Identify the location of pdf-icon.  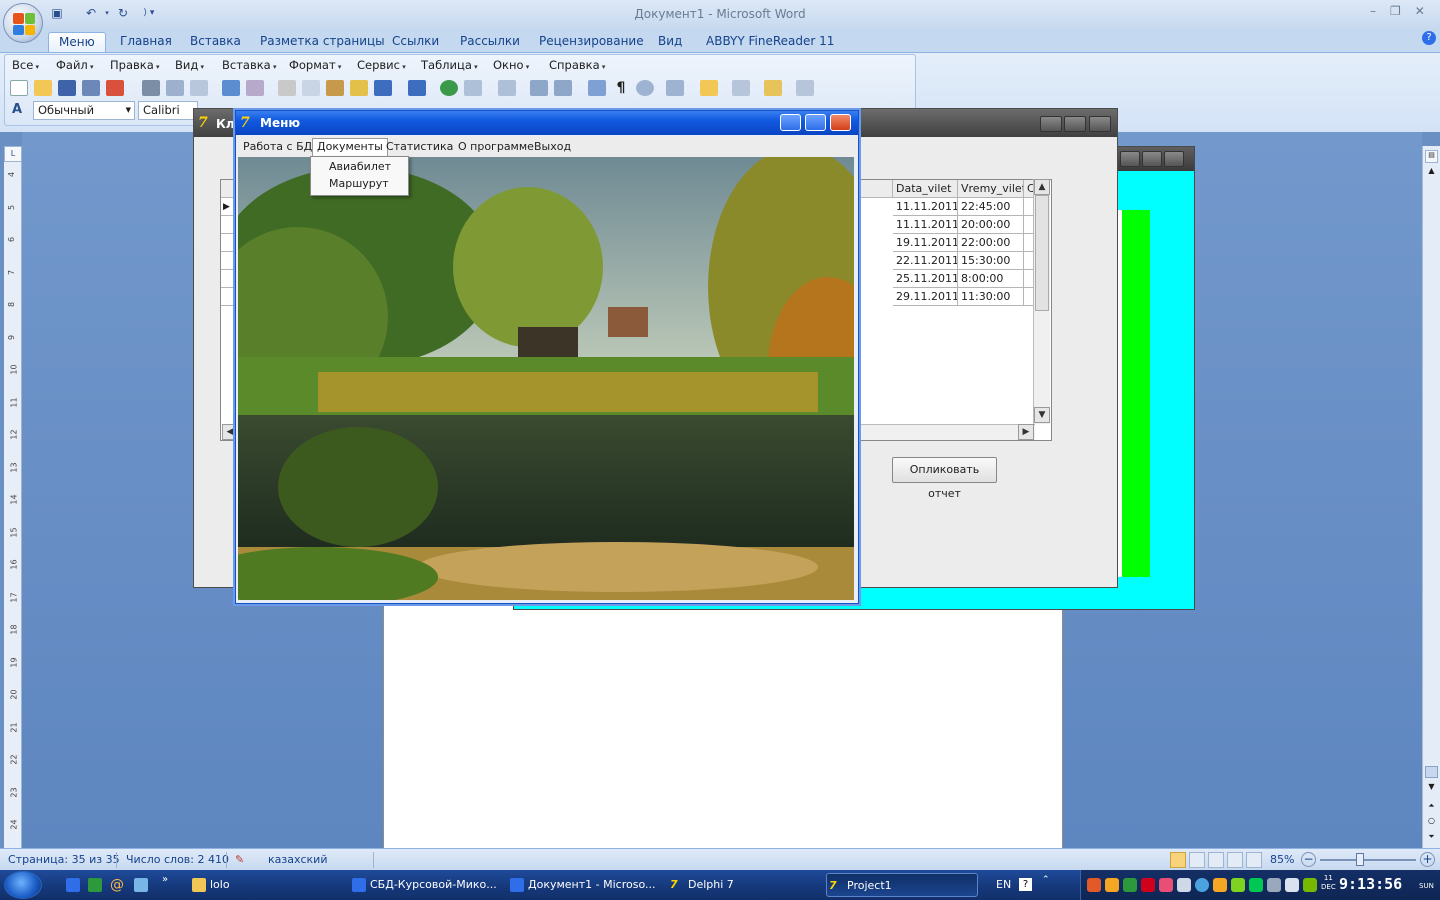
(115, 88).